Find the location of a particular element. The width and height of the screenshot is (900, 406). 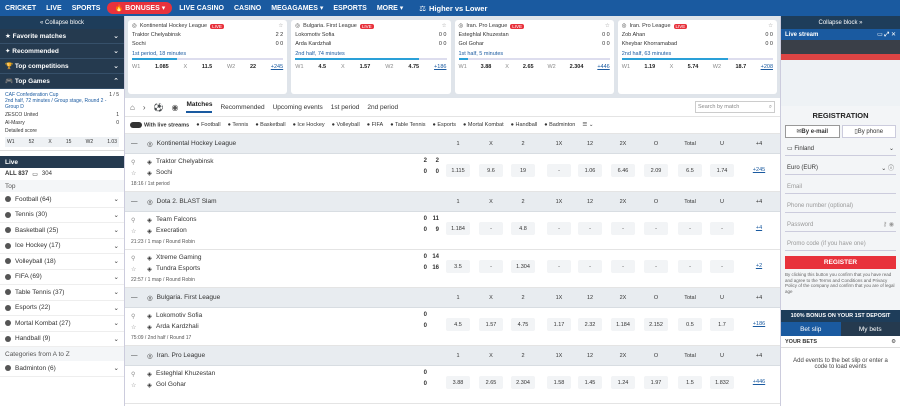

sport-item: Volleyball (18) ⌄ is located at coordinates (62, 262).